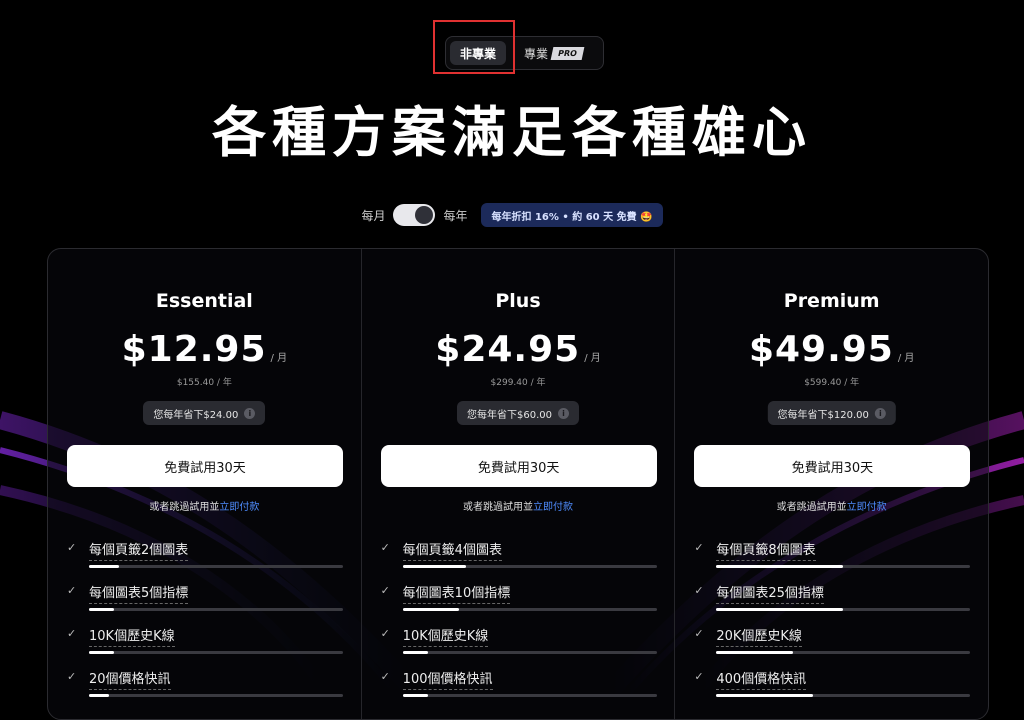  Describe the element at coordinates (518, 383) in the screenshot. I see `annual-price: $299.40 / 年` at that location.